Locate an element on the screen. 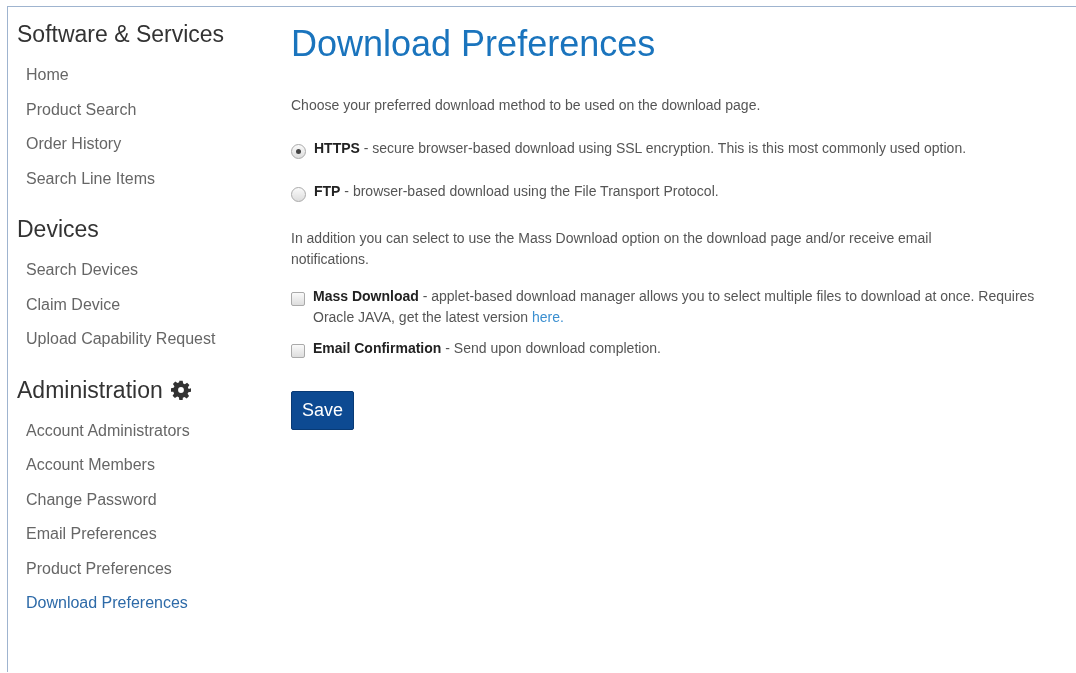  info-text: In addition you can select to use the Mass Download option on the download page and/or receive email notifications. is located at coordinates (612, 249).